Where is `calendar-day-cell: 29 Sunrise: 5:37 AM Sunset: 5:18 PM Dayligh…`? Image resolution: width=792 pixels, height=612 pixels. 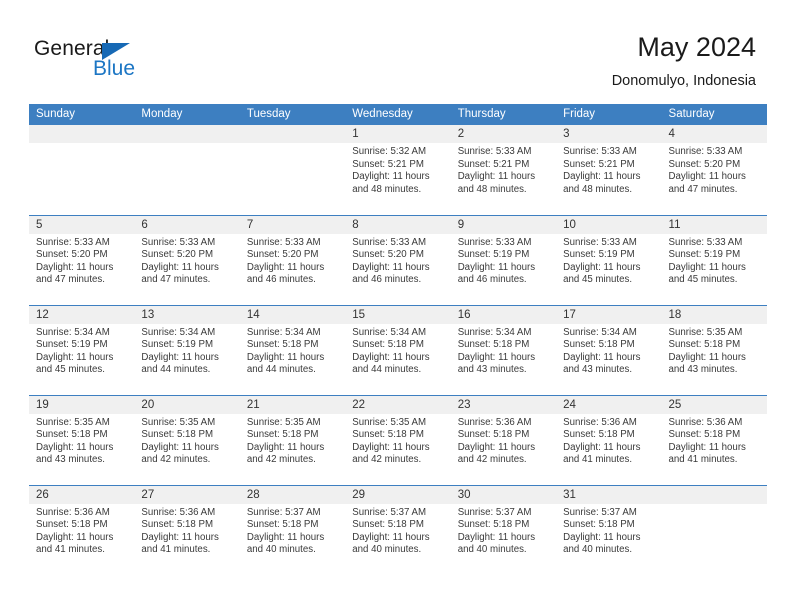 calendar-day-cell: 29 Sunrise: 5:37 AM Sunset: 5:18 PM Dayligh… is located at coordinates (398, 529).